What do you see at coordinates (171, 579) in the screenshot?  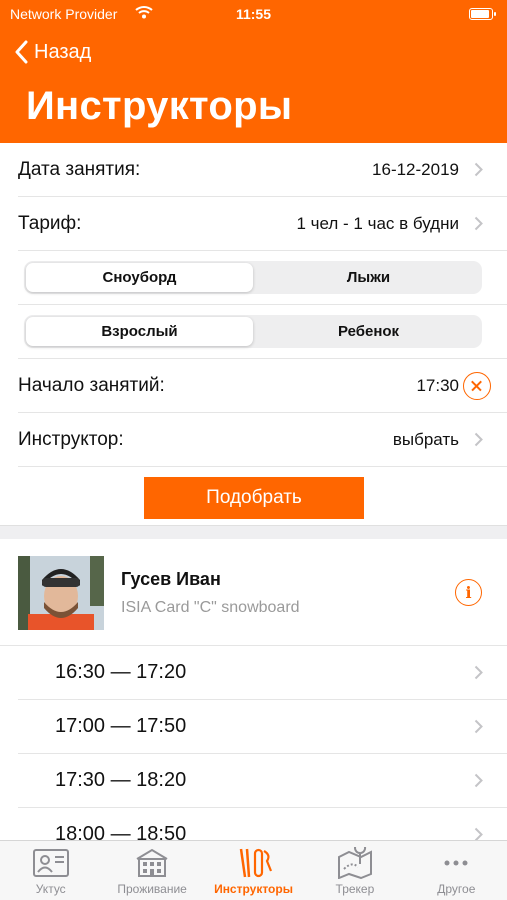 I see `instructor-name: Гусев Иван` at bounding box center [171, 579].